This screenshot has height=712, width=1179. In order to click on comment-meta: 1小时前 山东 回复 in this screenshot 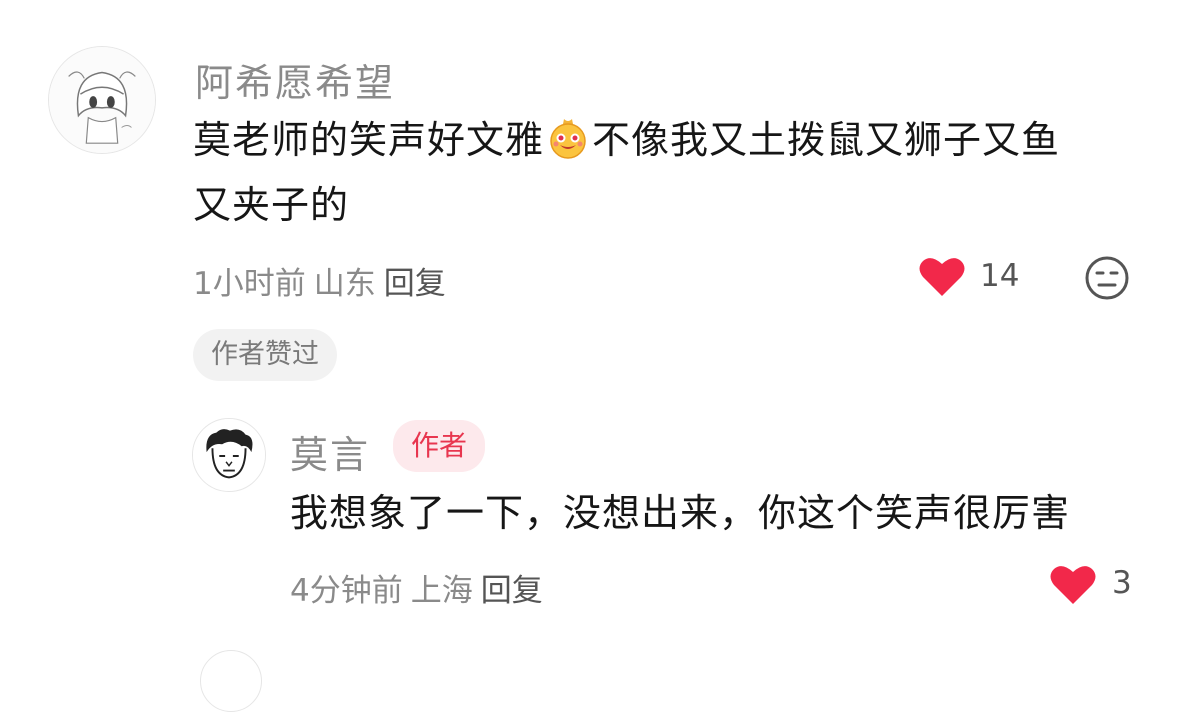, I will do `click(319, 280)`.